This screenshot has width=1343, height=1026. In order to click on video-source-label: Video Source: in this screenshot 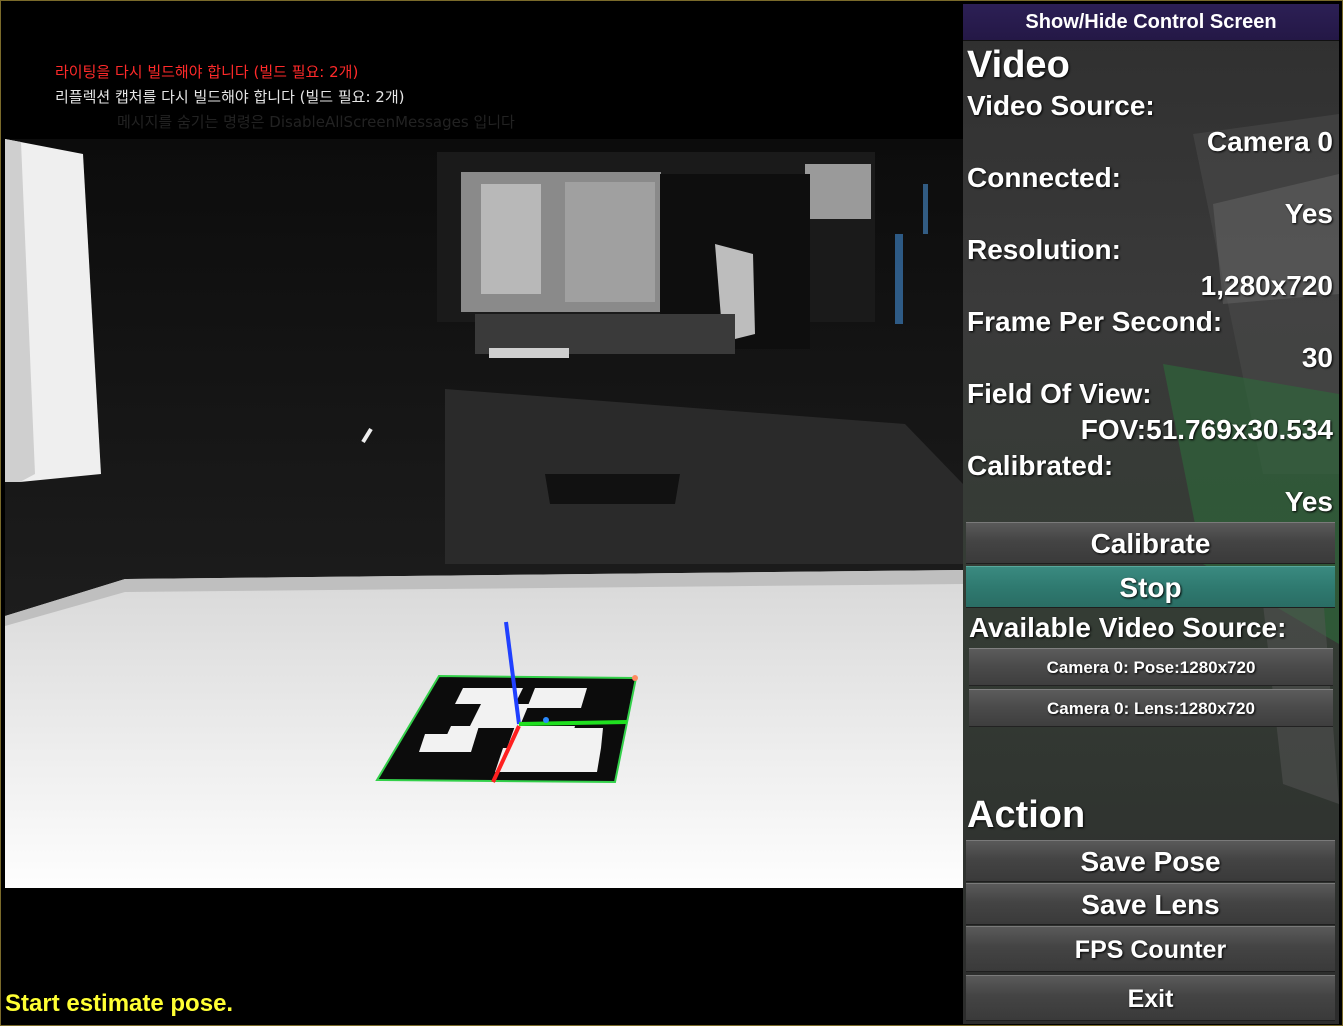, I will do `click(1061, 105)`.